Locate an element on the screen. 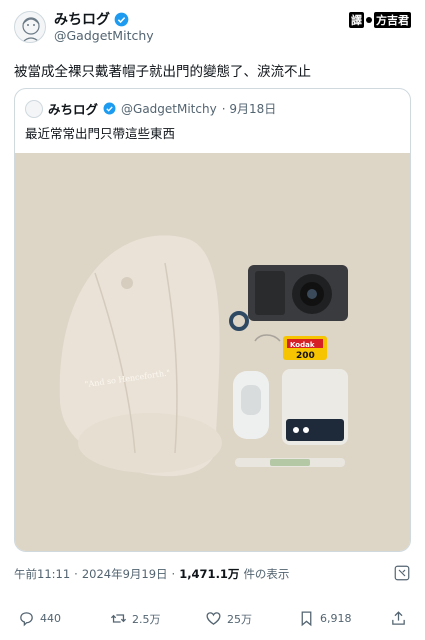  earbuds-case-image is located at coordinates (251, 405).